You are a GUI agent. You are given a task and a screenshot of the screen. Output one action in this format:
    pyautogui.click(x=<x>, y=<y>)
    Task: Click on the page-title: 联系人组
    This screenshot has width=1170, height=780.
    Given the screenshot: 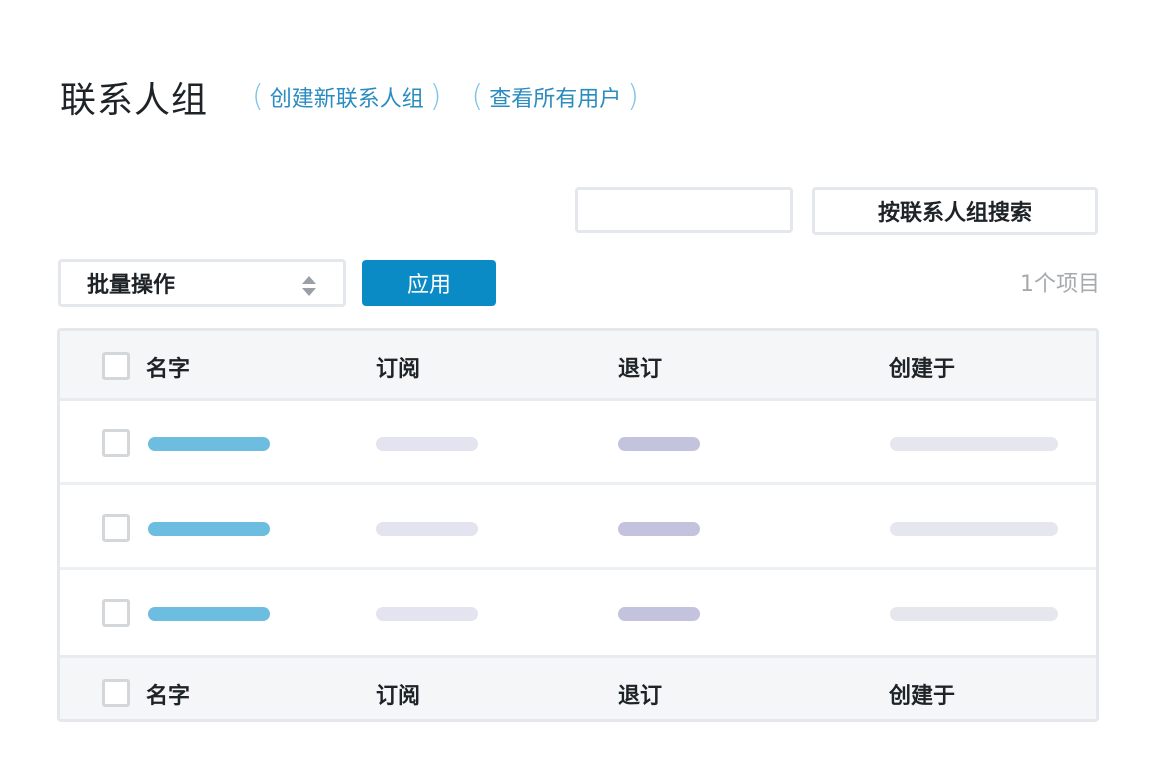 What is the action you would take?
    pyautogui.click(x=134, y=100)
    